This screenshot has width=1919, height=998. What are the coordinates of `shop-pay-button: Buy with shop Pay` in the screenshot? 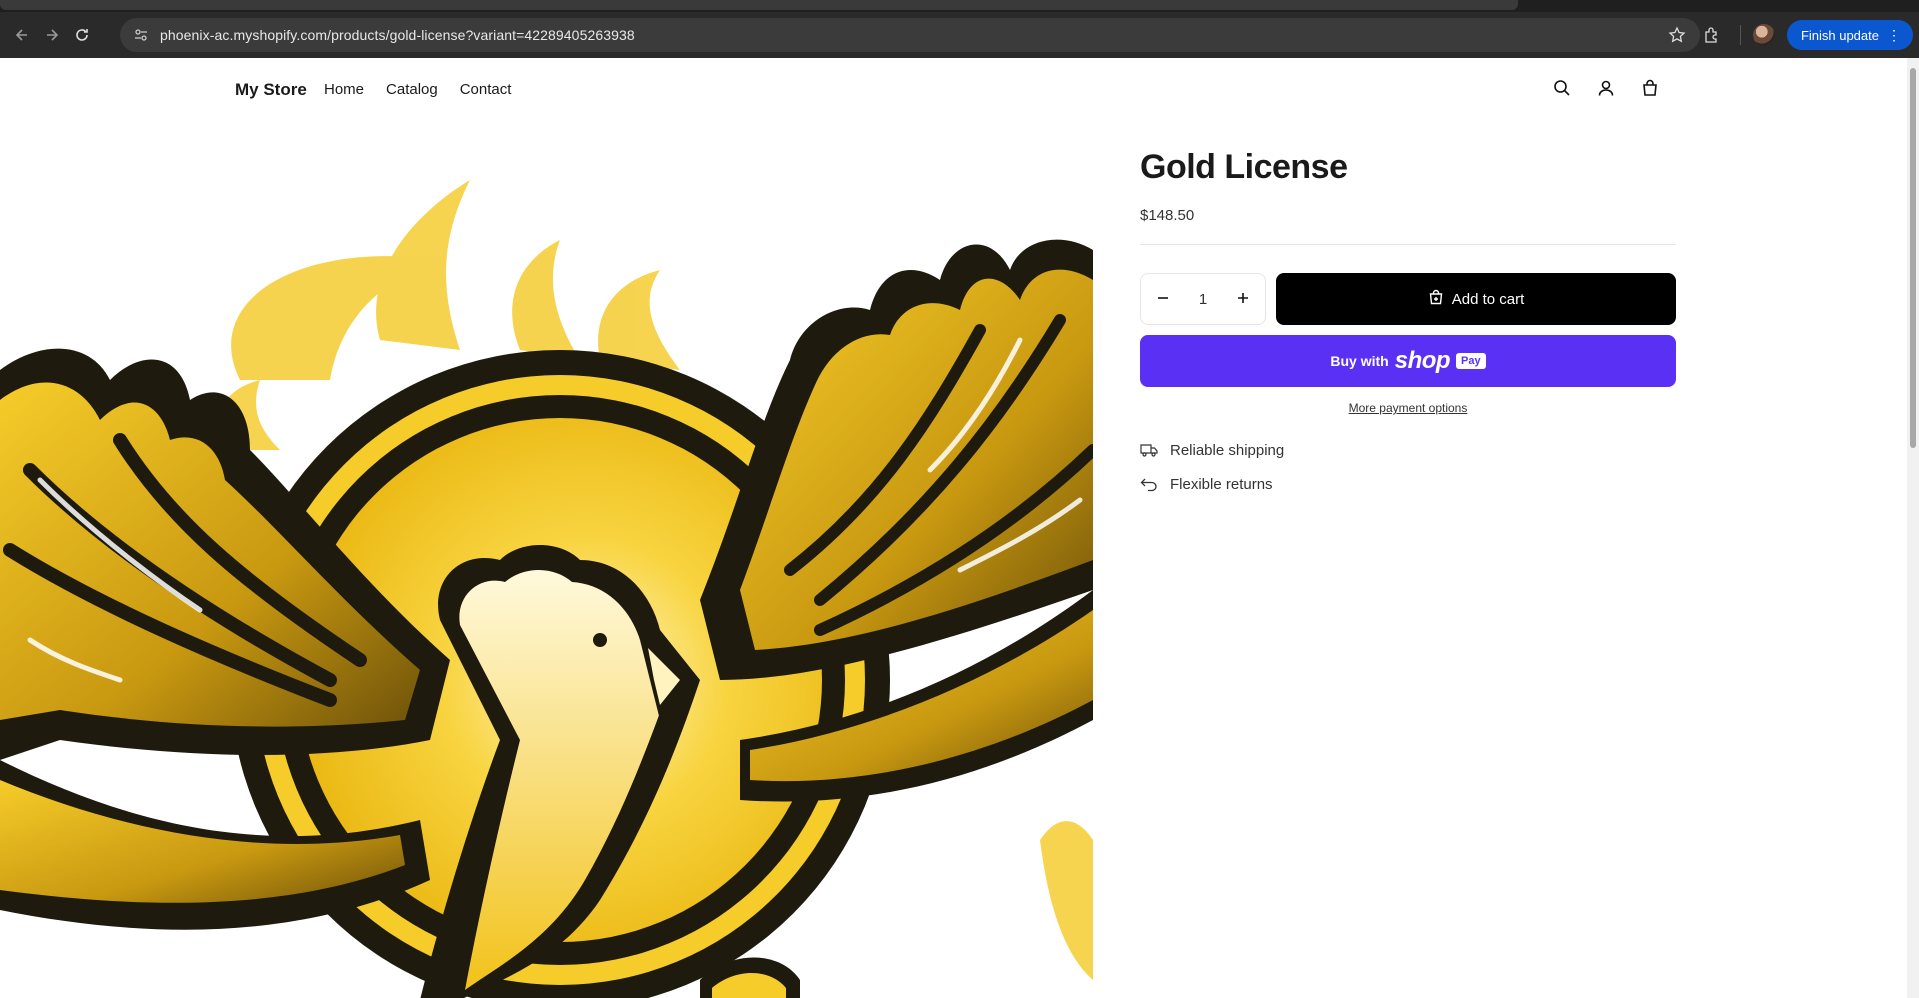 It's located at (1408, 361).